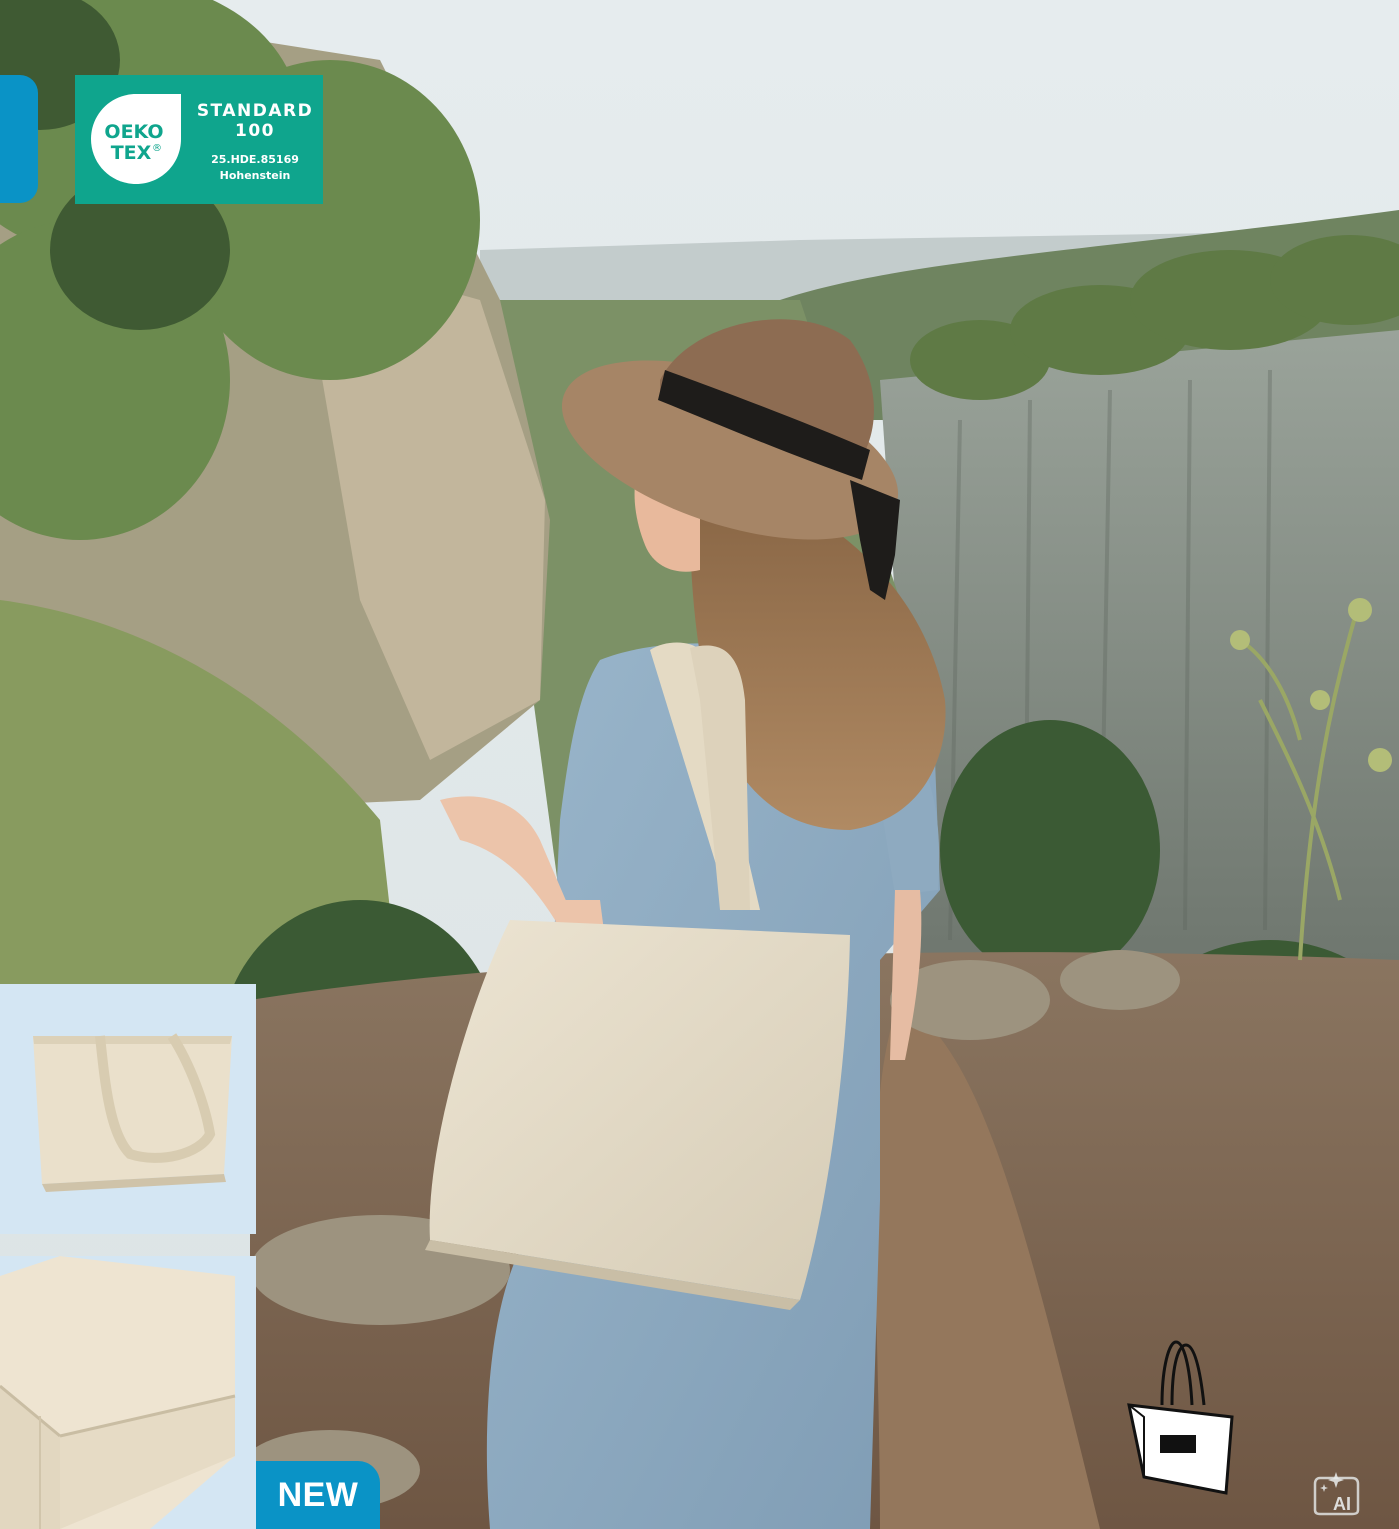  What do you see at coordinates (118, 1392) in the screenshot?
I see `tote-bag-detail-image` at bounding box center [118, 1392].